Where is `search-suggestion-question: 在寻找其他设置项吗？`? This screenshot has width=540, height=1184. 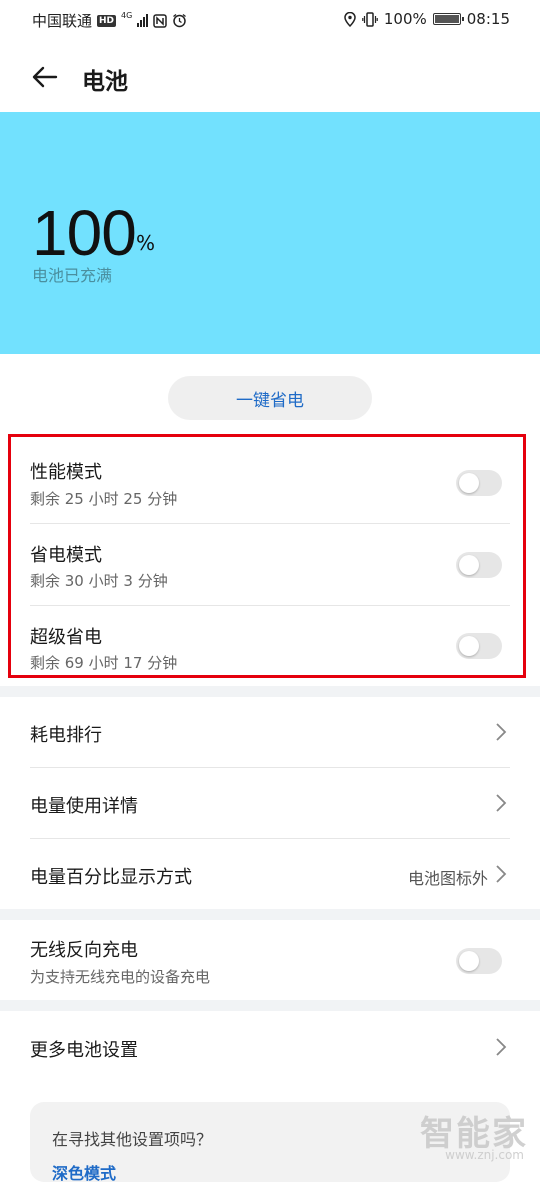 search-suggestion-question: 在寻找其他设置项吗？ is located at coordinates (132, 1139).